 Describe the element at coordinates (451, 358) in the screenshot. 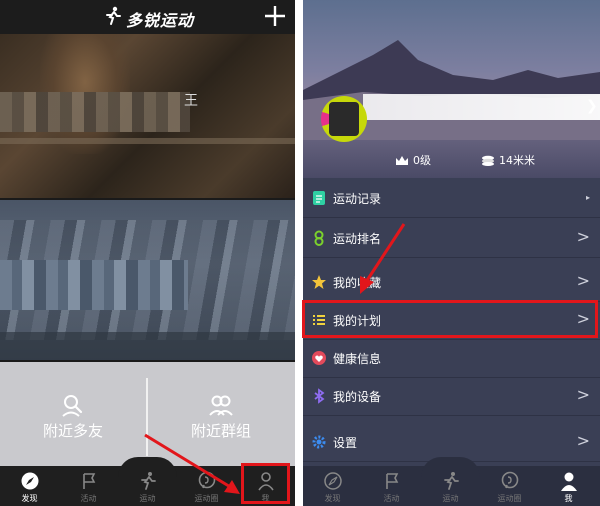

I see `menu-item-health-info: 健康信息` at that location.